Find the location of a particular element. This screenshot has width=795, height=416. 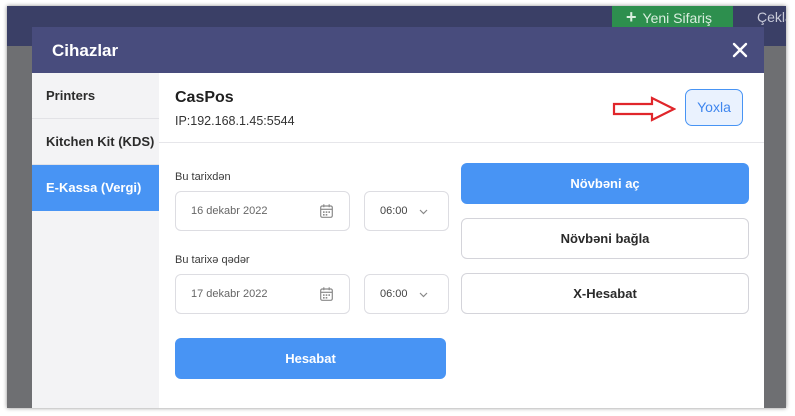

close-icon is located at coordinates (740, 50).